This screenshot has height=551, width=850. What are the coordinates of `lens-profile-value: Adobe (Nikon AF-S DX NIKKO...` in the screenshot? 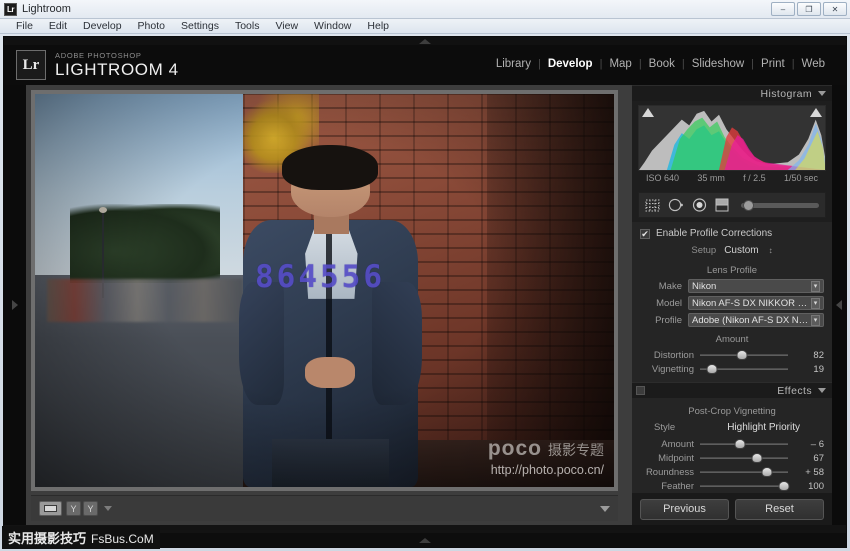 It's located at (750, 320).